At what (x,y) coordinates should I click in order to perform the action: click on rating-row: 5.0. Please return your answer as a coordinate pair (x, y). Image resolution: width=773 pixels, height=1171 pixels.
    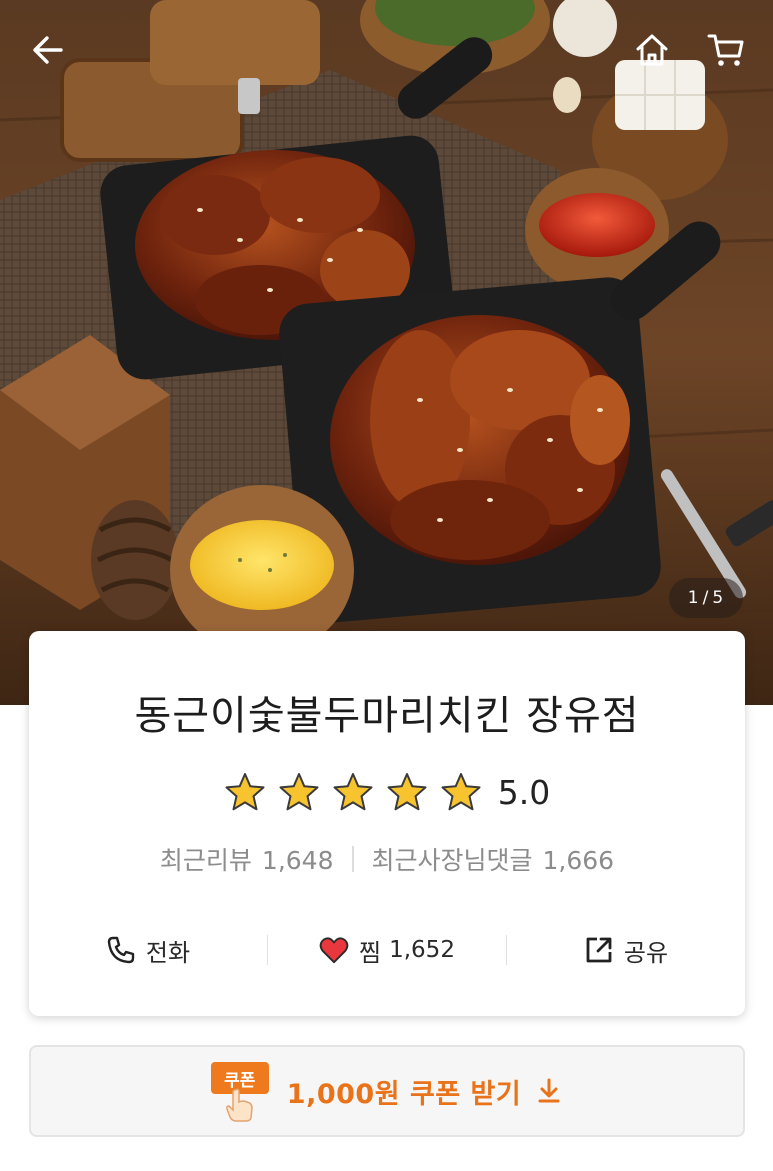
    Looking at the image, I should click on (387, 792).